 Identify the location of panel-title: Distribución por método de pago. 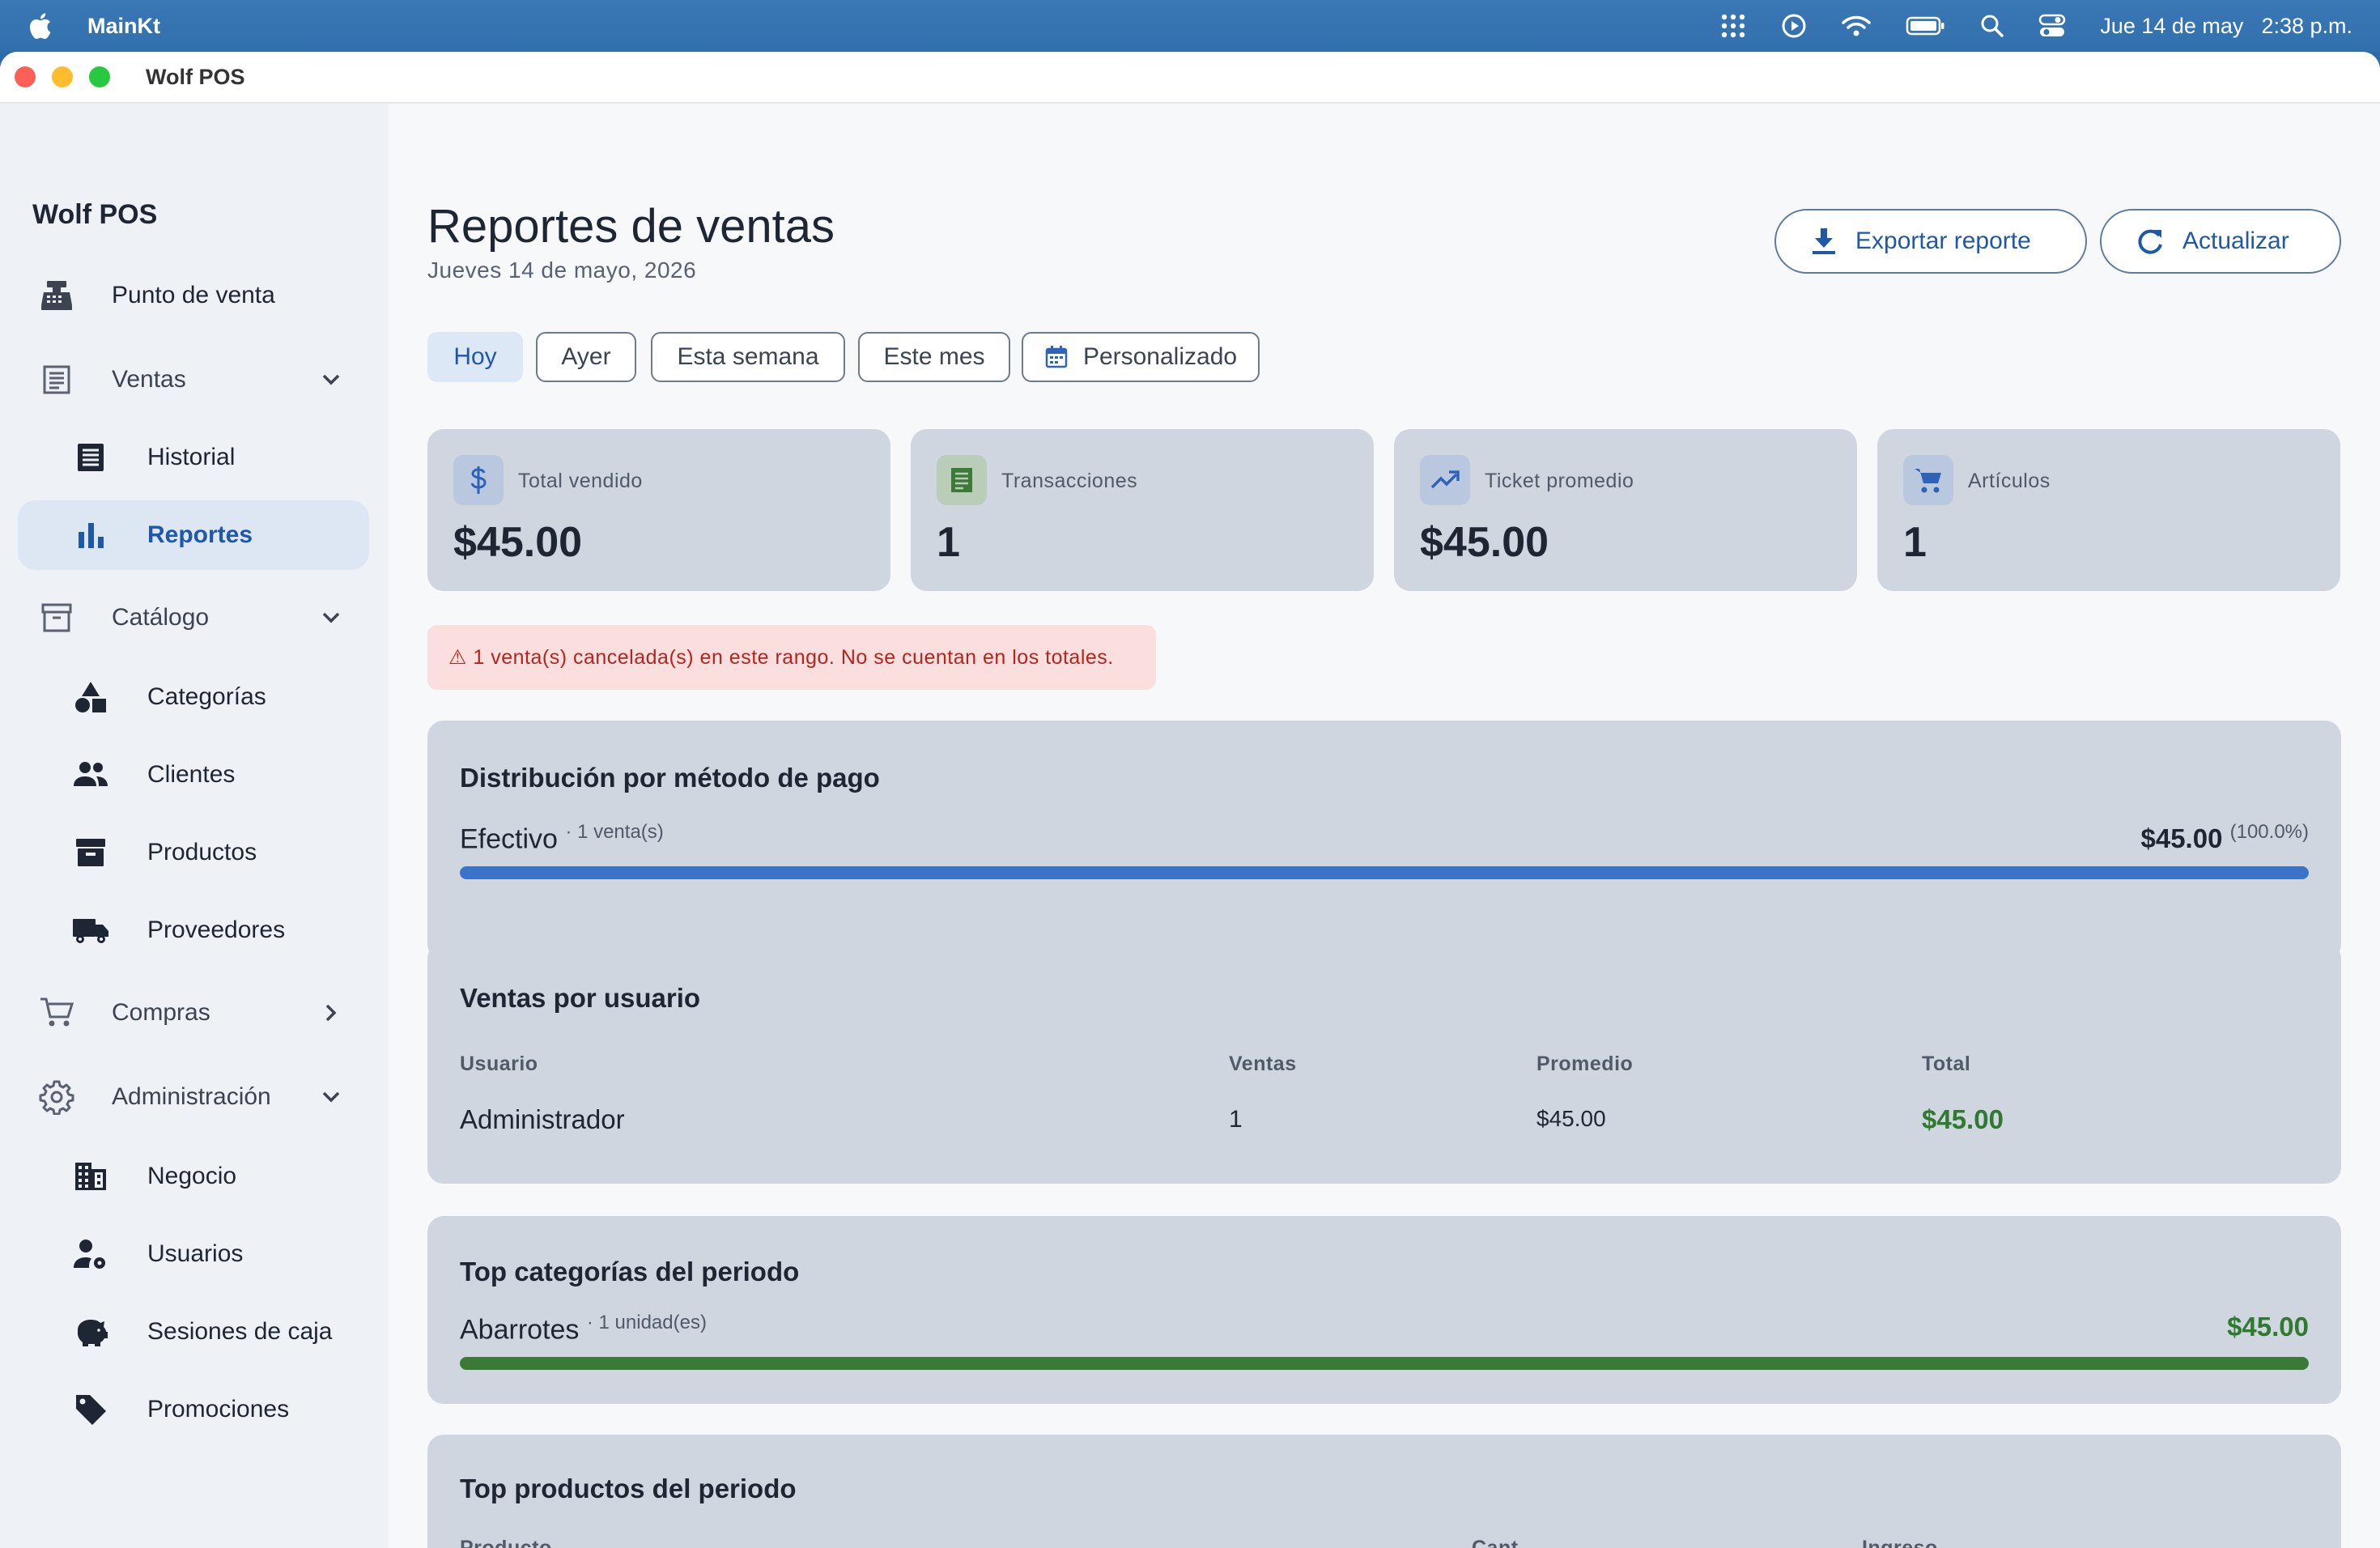
(670, 778).